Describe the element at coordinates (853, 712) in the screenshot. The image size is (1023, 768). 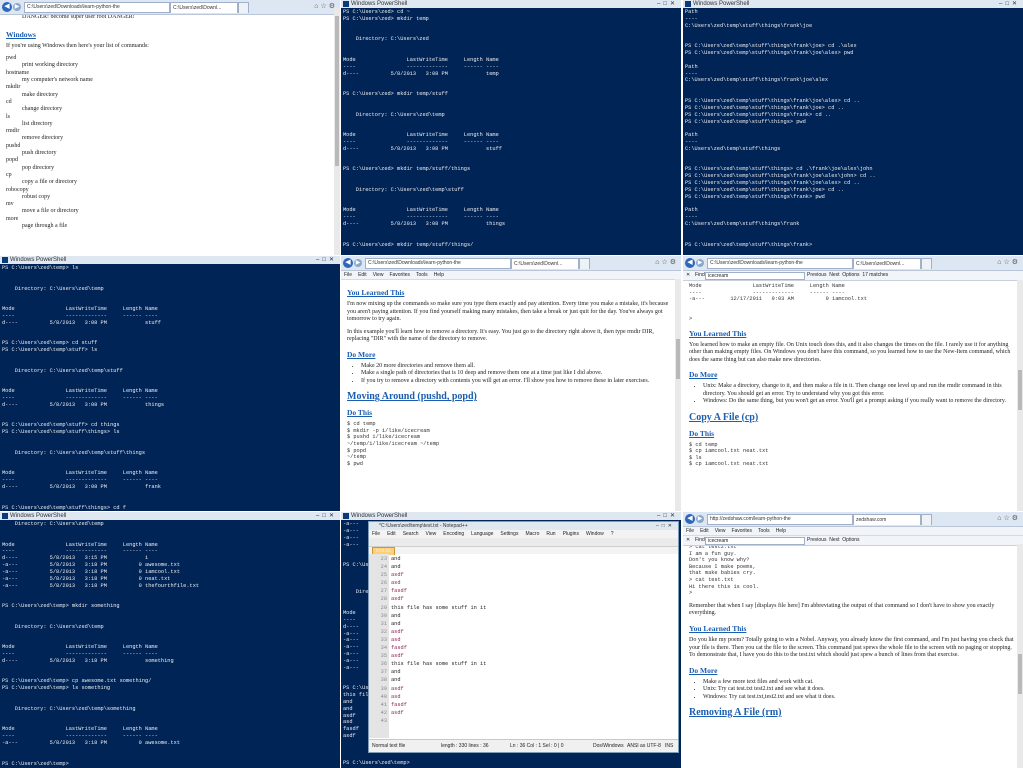
I see `remove-file-heading: Removing A File (rm)` at that location.